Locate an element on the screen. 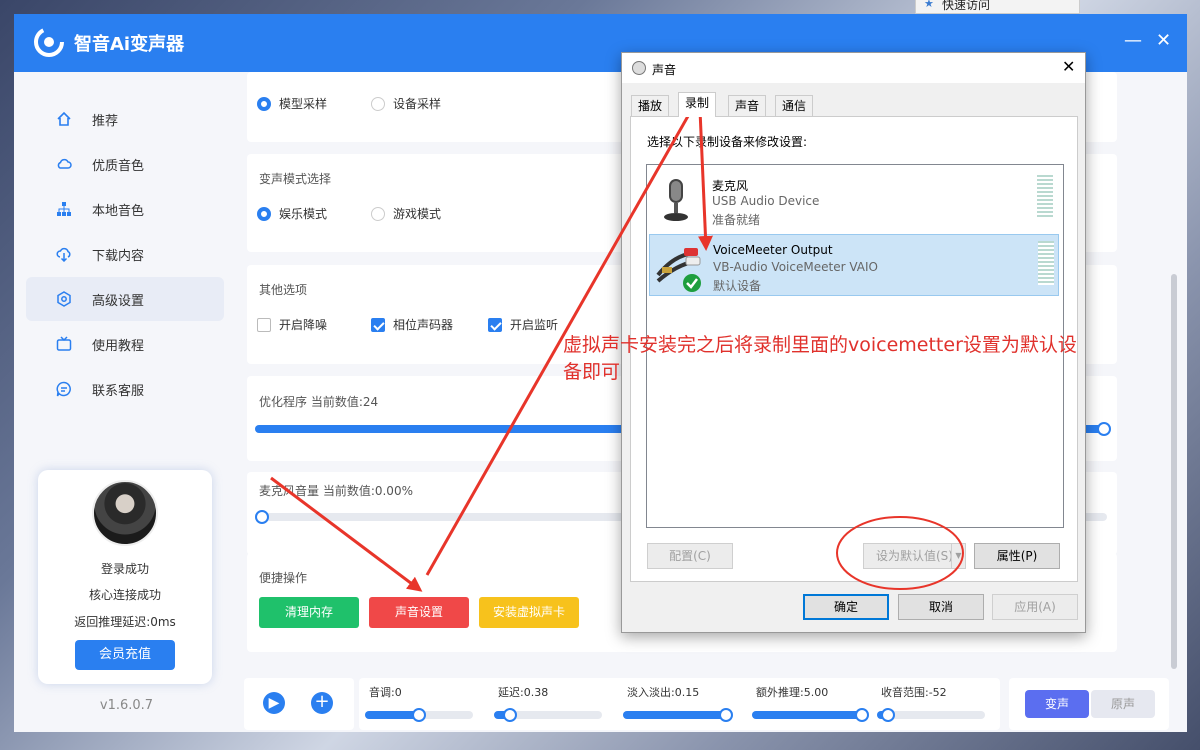 Image resolution: width=1200 pixels, height=750 pixels. sidebar-item-advanced-settings: 高级设置 is located at coordinates (125, 299).